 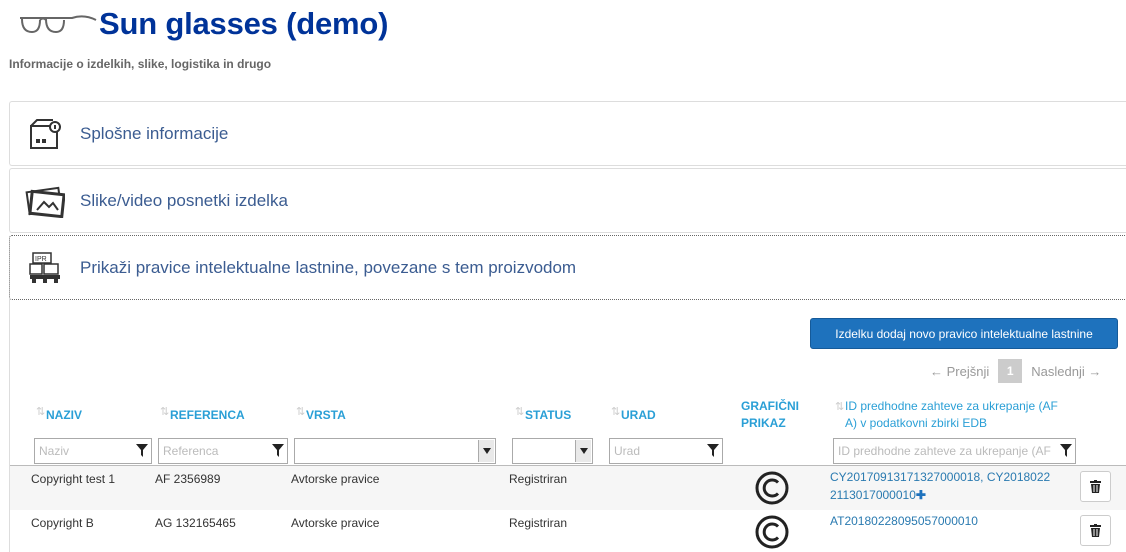 I want to click on page-title: Sun glasses (demo), so click(x=244, y=23).